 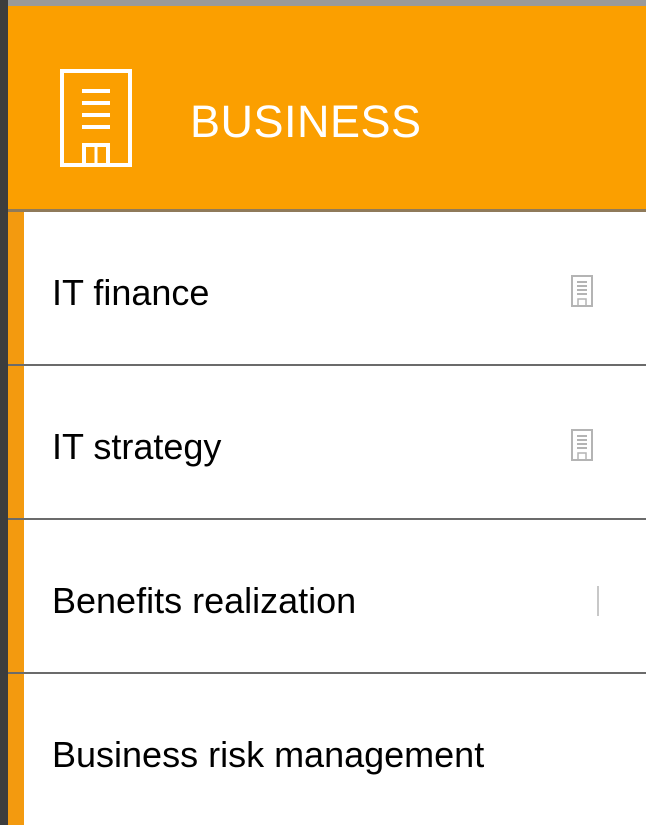 I want to click on list-item-label: Business risk management, so click(x=268, y=754).